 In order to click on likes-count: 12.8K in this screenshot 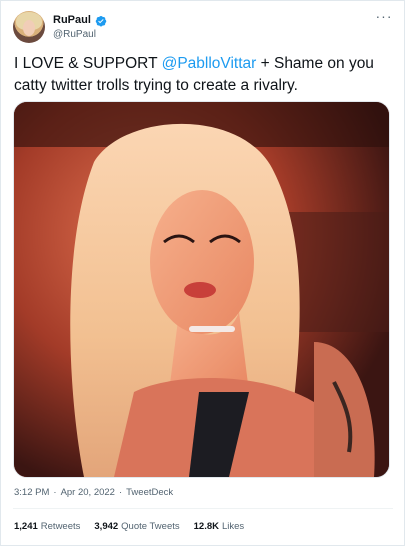, I will do `click(206, 526)`.